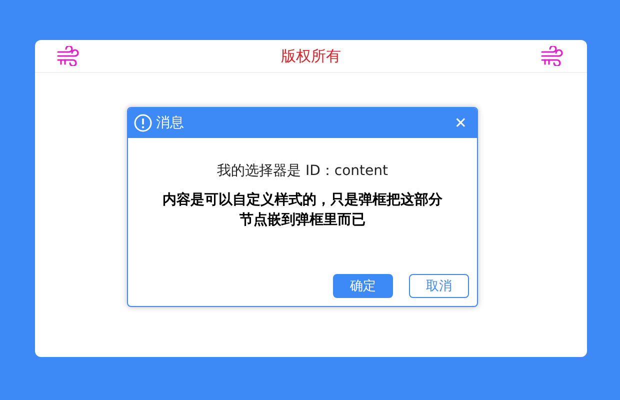  Describe the element at coordinates (302, 171) in the screenshot. I see `selector-text: 我的选择器是 ID：content` at that location.